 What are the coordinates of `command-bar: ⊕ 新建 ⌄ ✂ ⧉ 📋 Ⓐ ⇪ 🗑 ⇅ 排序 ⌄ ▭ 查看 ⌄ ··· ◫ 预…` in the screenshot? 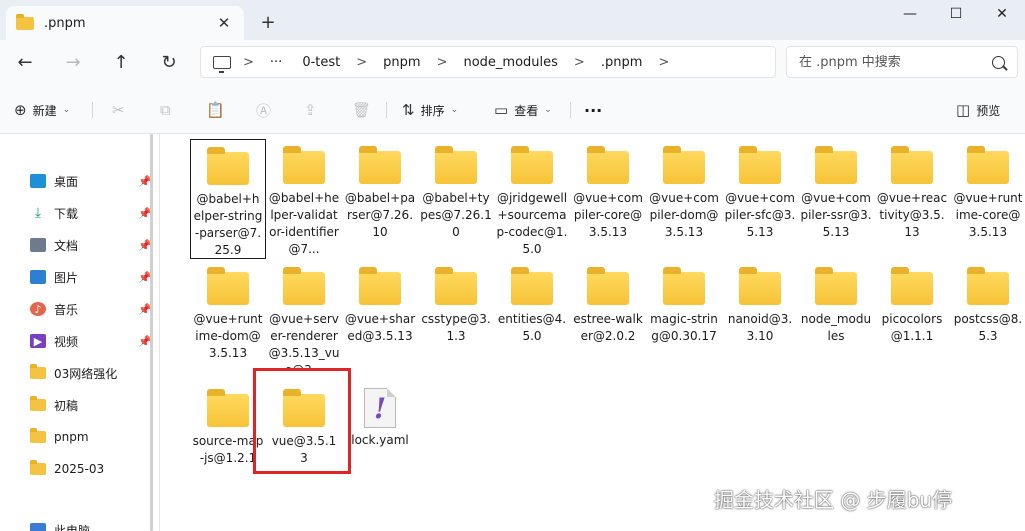 It's located at (512, 110).